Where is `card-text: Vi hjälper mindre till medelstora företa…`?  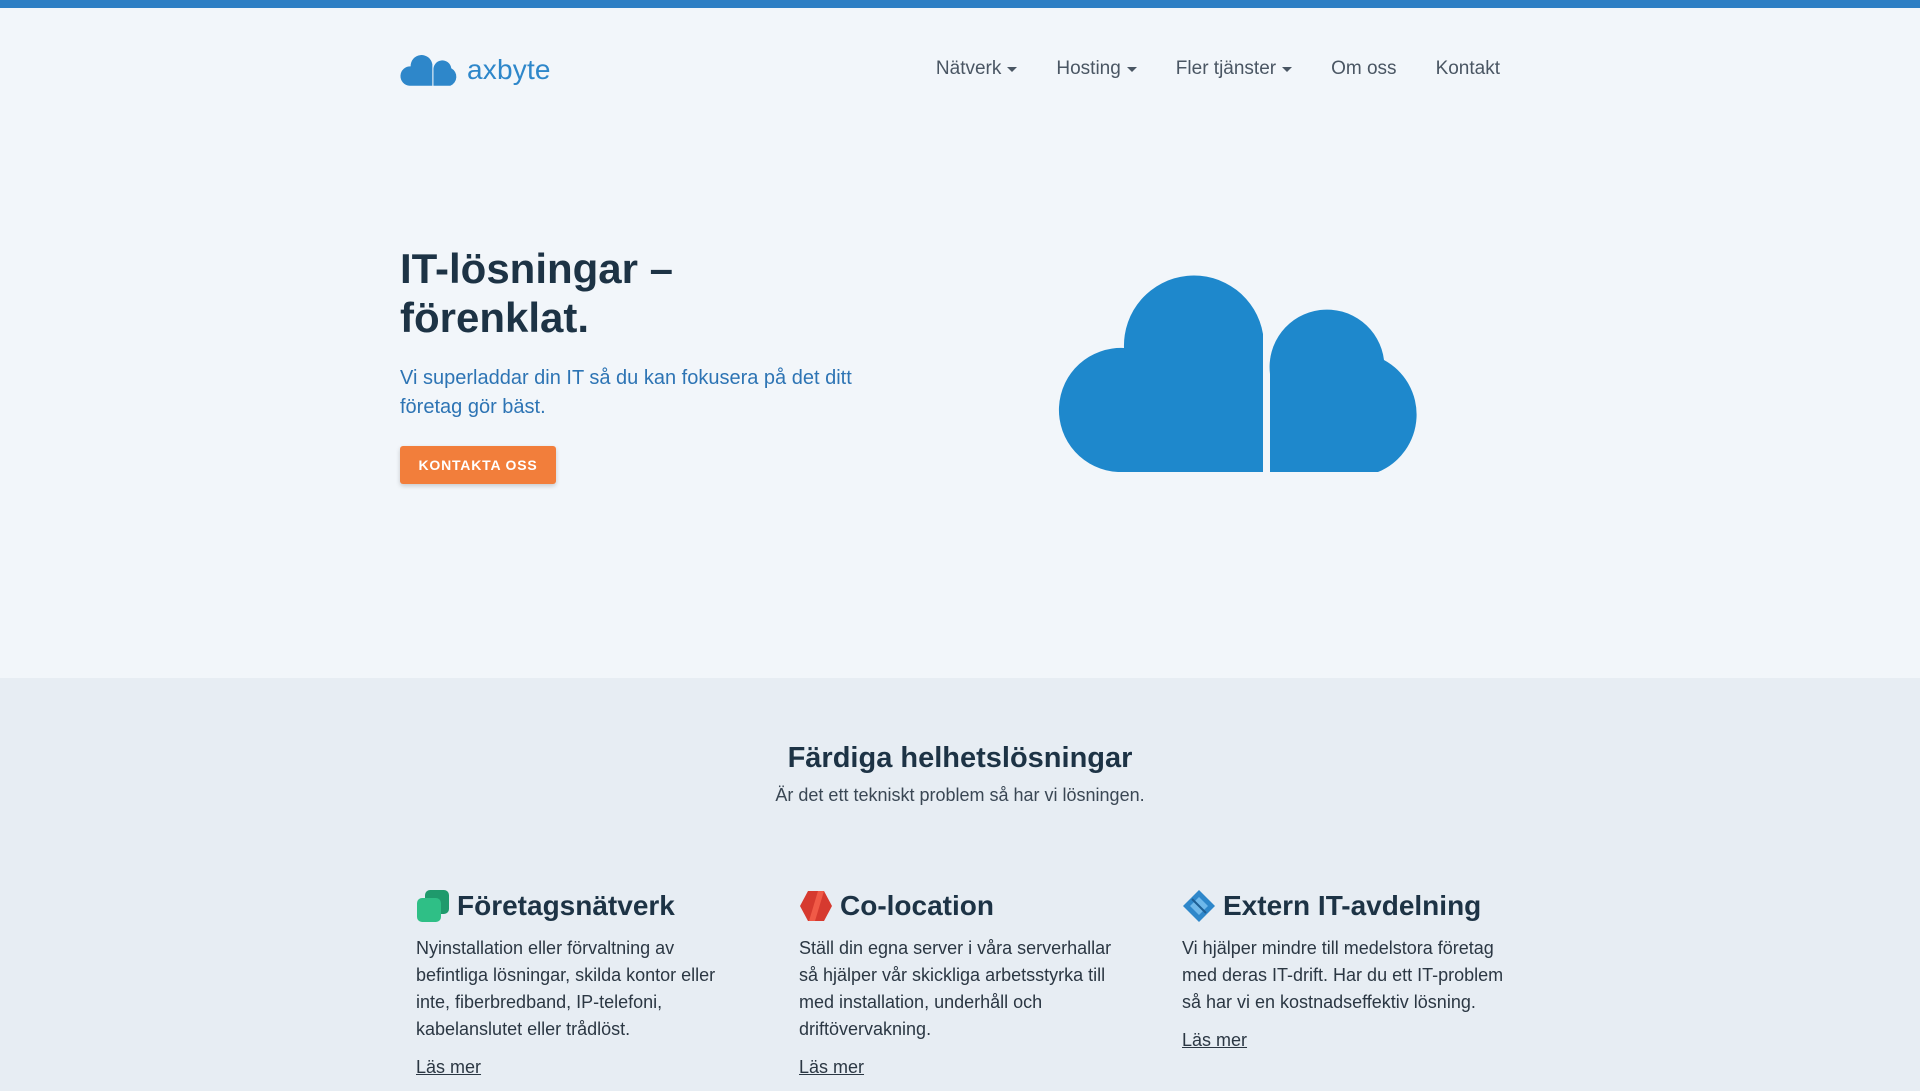 card-text: Vi hjälper mindre till medelstora företa… is located at coordinates (1343, 975).